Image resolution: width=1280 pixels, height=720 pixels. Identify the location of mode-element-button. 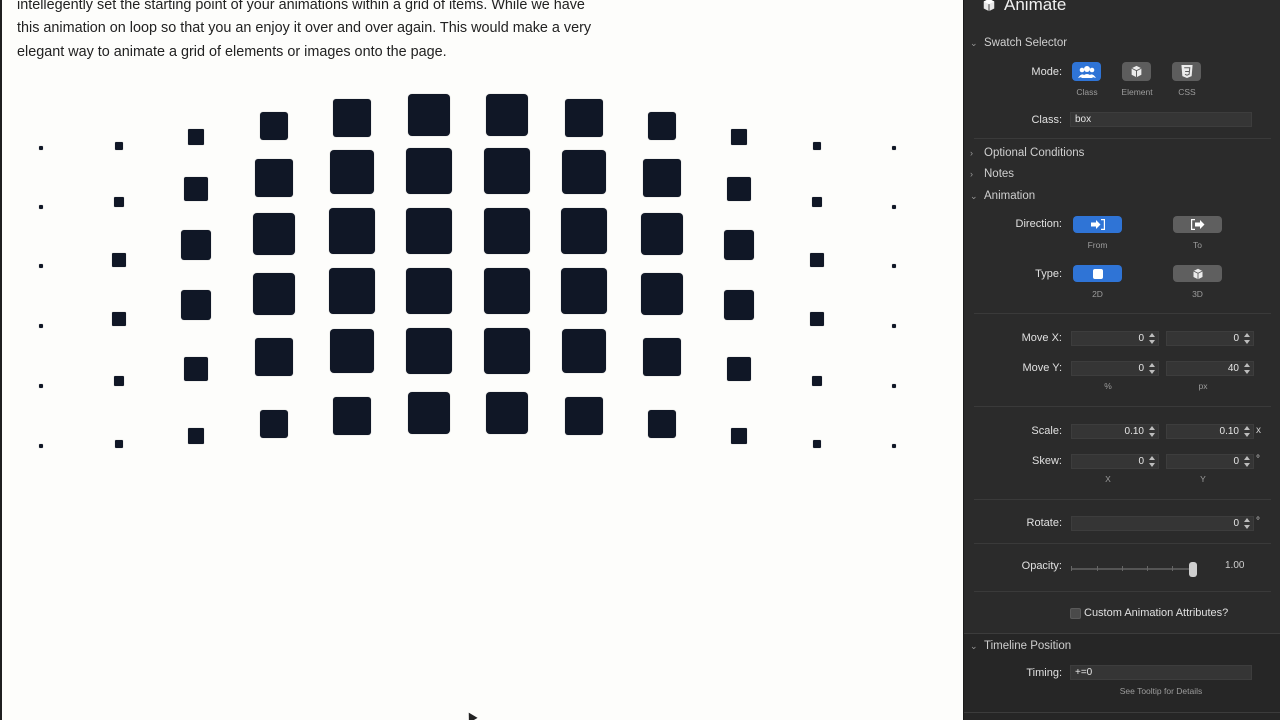
(1136, 71).